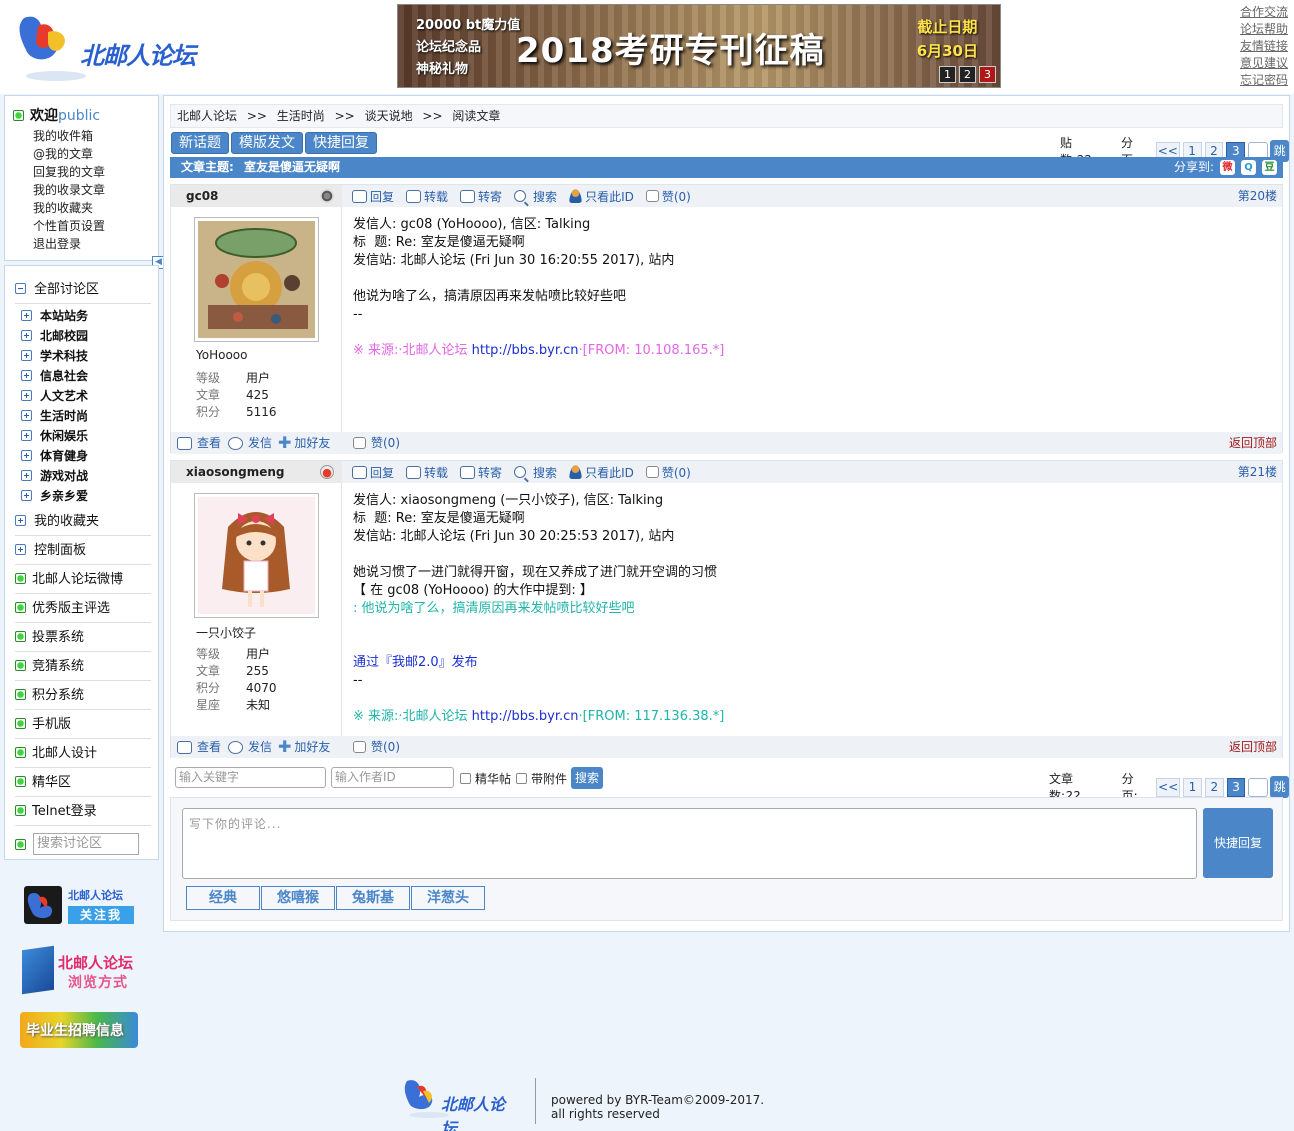 This screenshot has width=1294, height=1131. Describe the element at coordinates (1214, 787) in the screenshot. I see `page-link: 2` at that location.